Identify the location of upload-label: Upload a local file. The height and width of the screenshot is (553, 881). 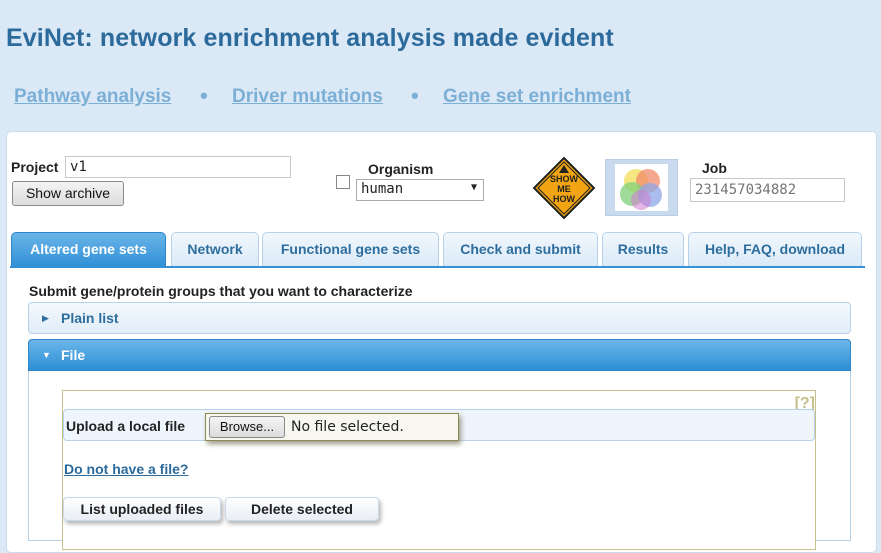
(126, 426).